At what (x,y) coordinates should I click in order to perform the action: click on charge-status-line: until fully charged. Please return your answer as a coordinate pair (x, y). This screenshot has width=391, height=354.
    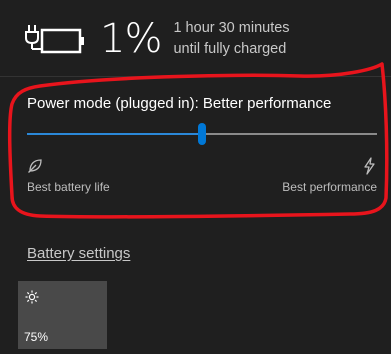
    Looking at the image, I should click on (230, 49).